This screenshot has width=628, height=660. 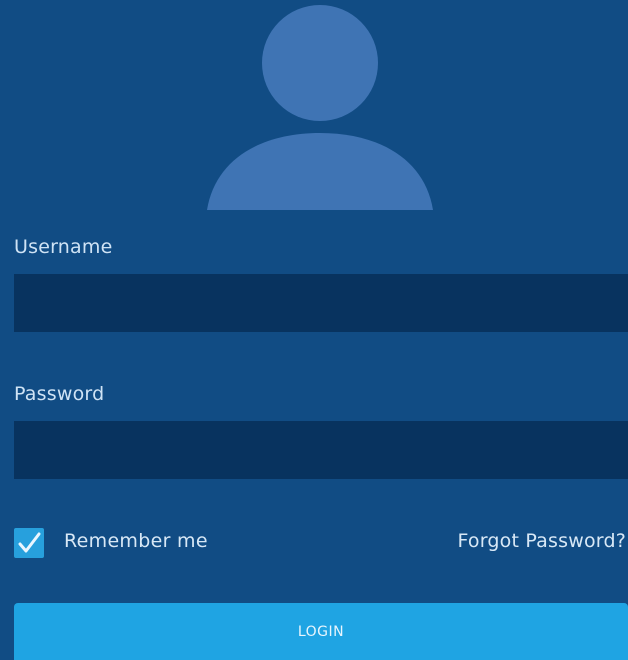 I want to click on user-avatar-icon, so click(x=320, y=107).